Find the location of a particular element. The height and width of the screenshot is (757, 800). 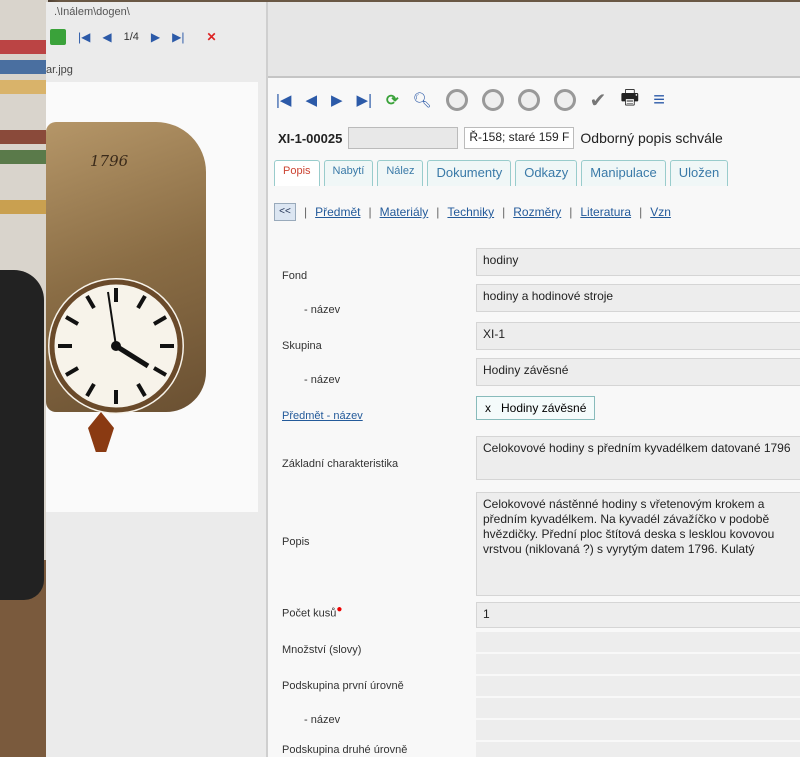

close-icon: ✕ is located at coordinates (211, 37).